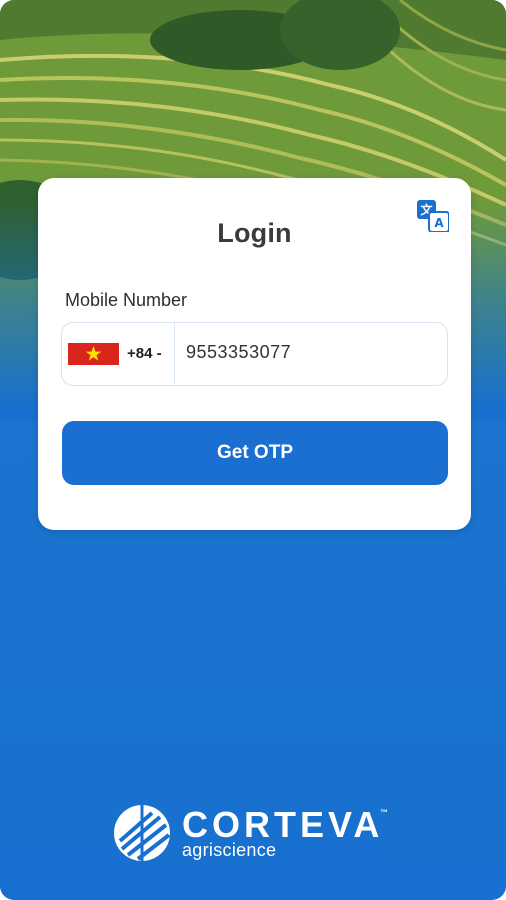  I want to click on country-dial-code: +84 -, so click(144, 353).